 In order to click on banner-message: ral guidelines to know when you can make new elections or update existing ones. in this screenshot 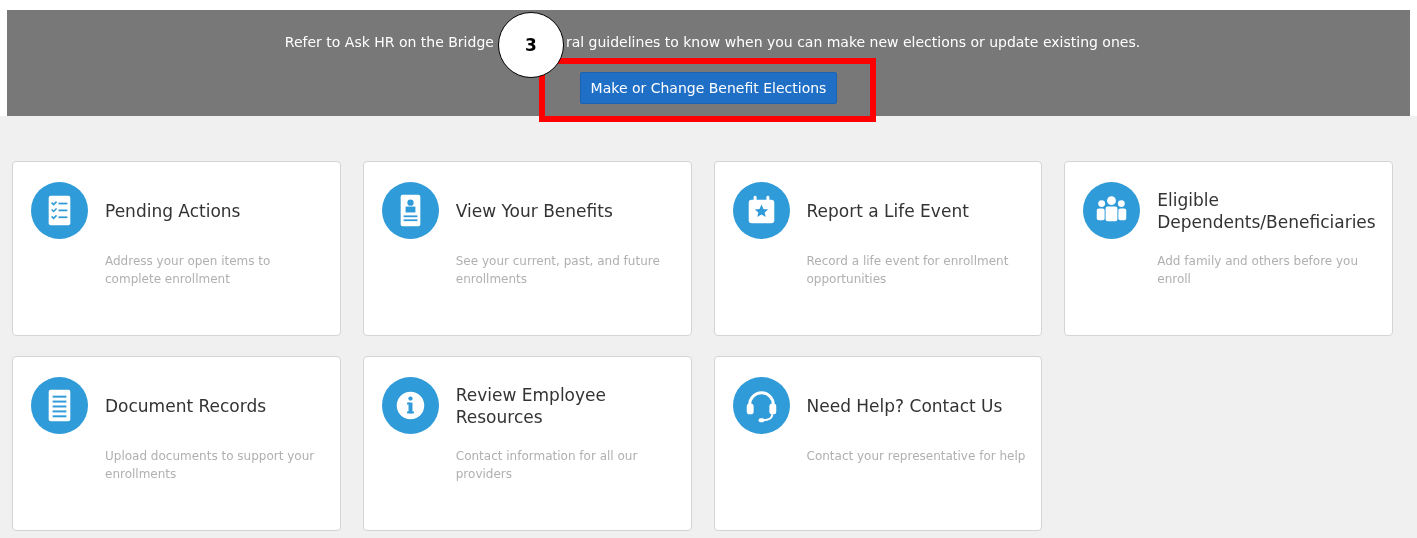, I will do `click(853, 42)`.